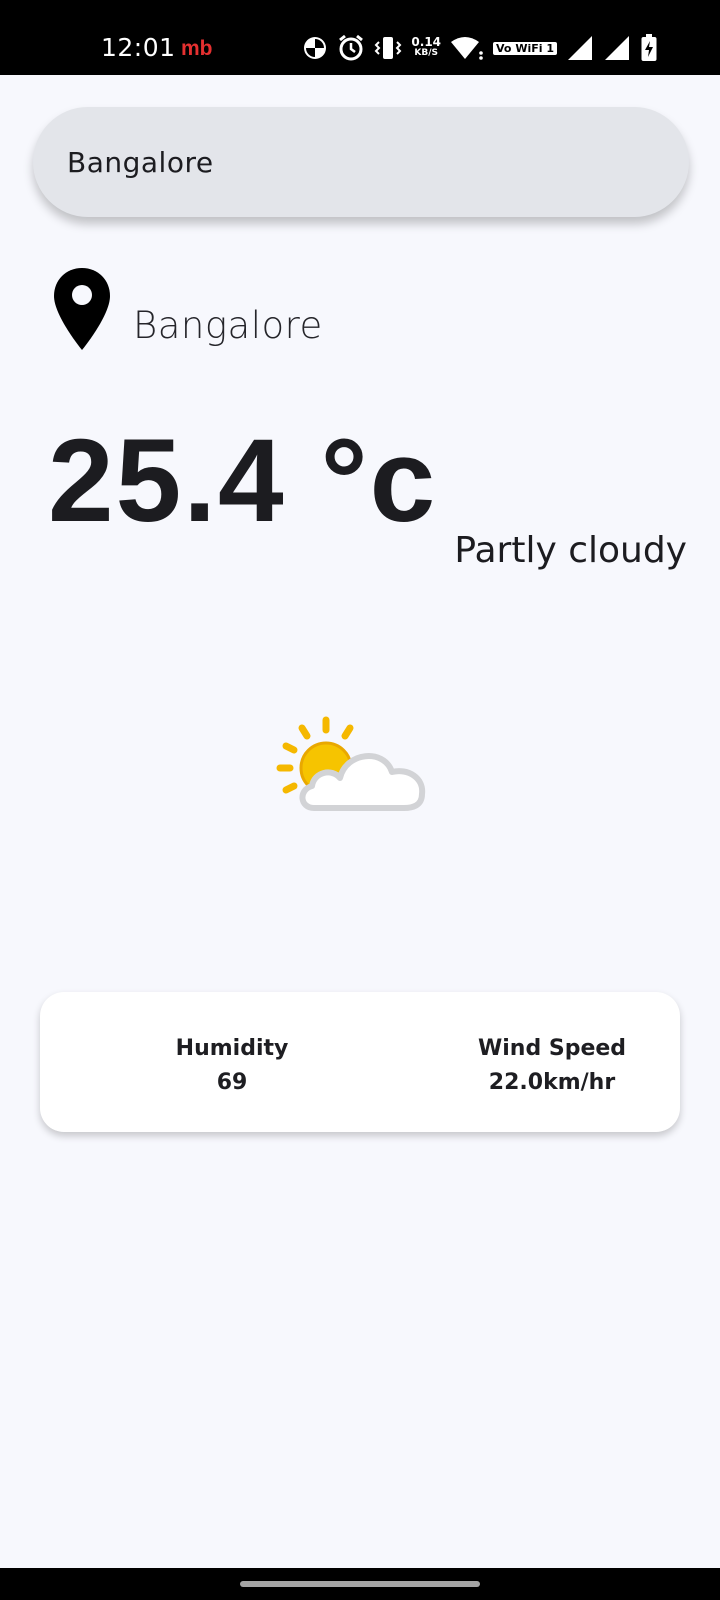 The height and width of the screenshot is (1600, 720). I want to click on net-speed-unit: KB/S, so click(426, 53).